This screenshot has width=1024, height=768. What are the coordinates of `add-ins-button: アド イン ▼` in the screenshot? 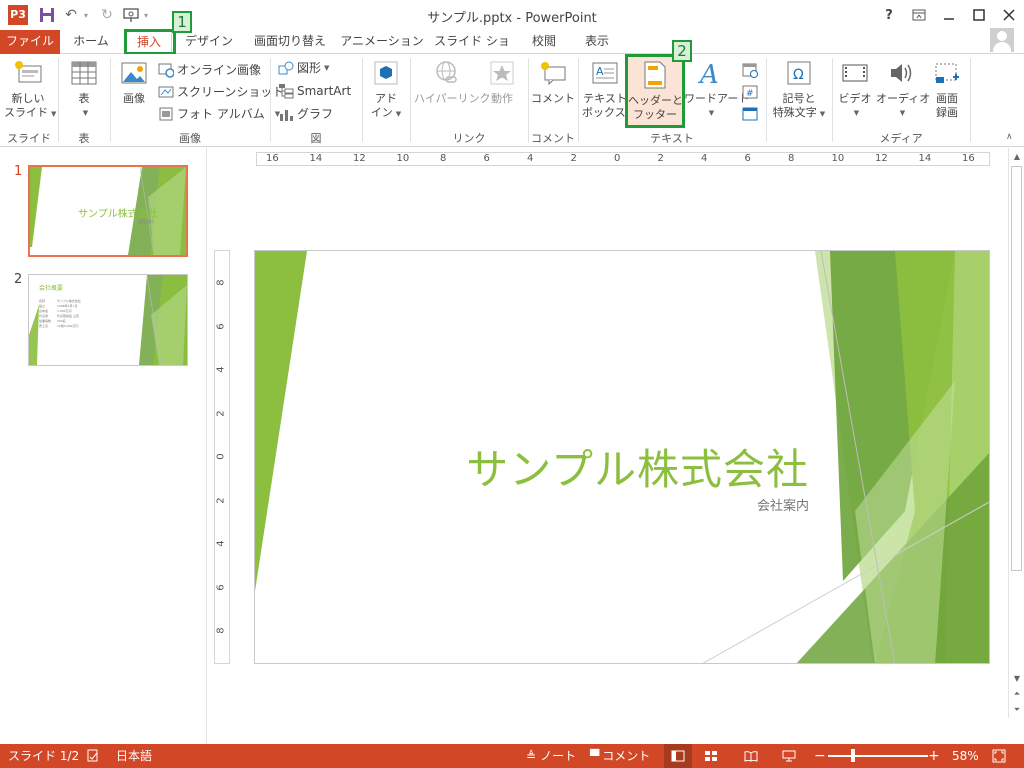 It's located at (386, 89).